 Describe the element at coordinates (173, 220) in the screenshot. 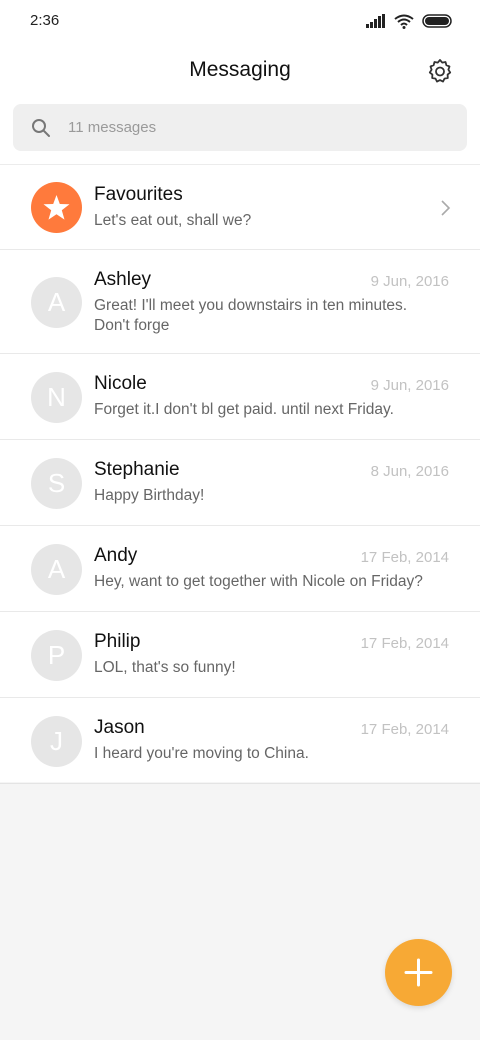

I see `favourites-preview: Let's eat out, shall we?` at that location.